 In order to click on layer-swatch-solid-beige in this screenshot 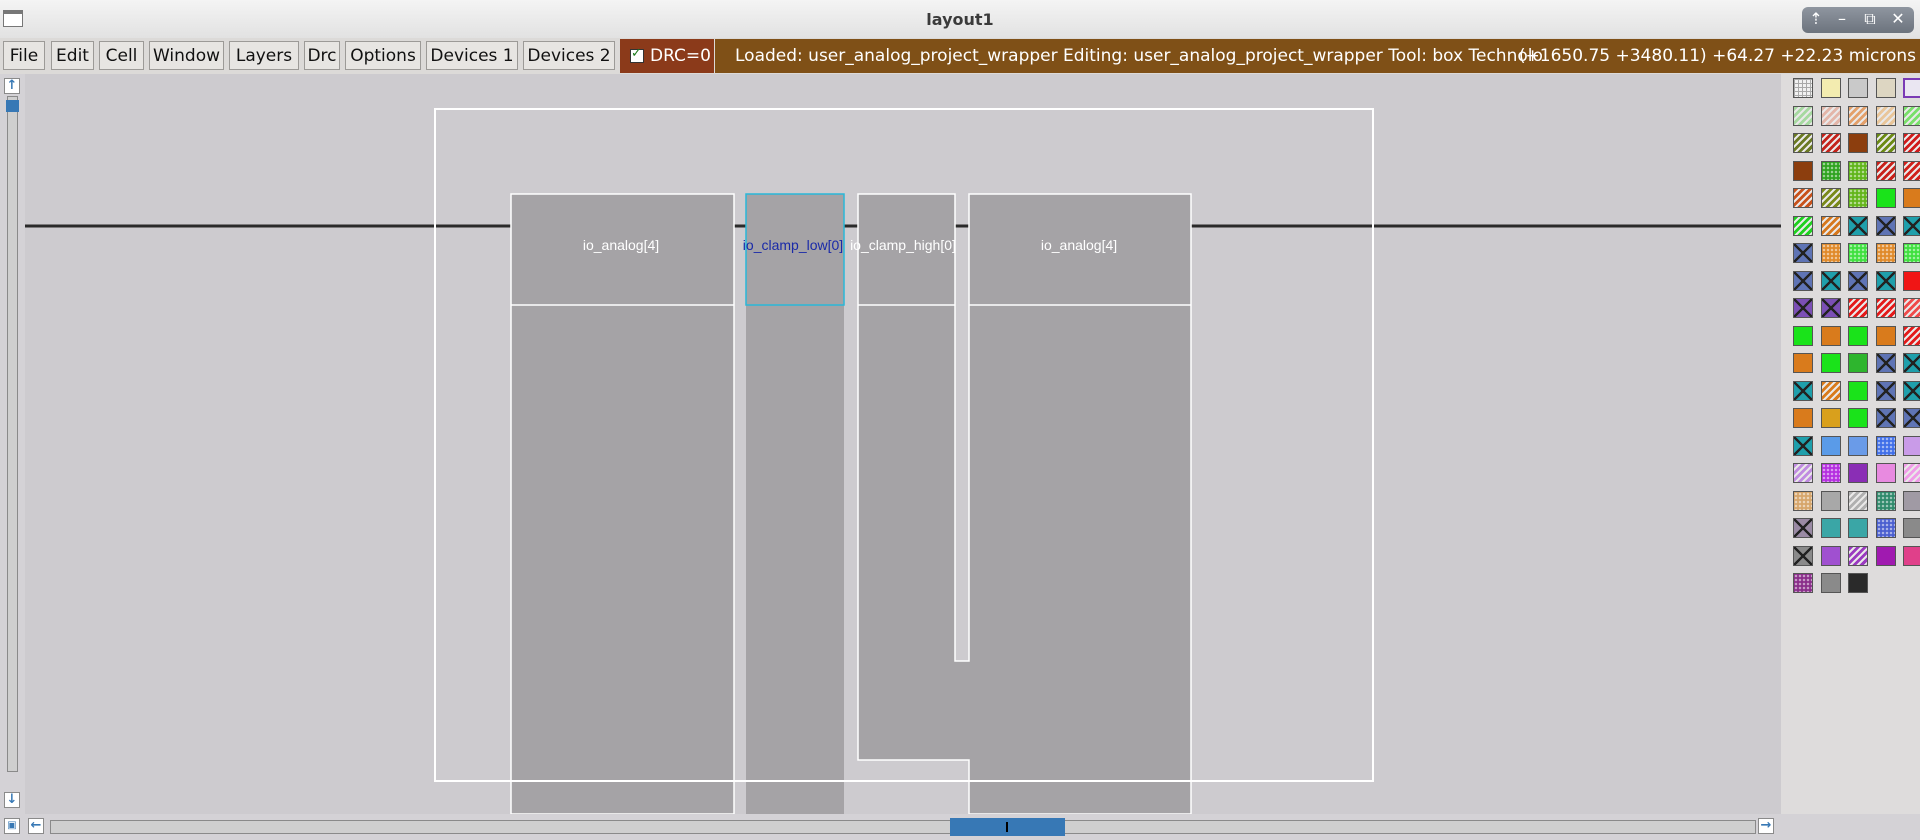, I will do `click(1885, 88)`.